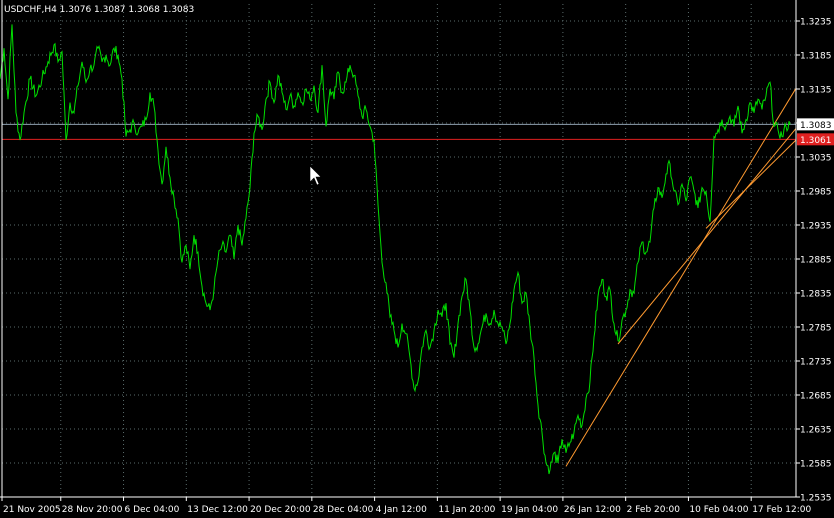 This screenshot has height=518, width=834. What do you see at coordinates (529, 510) in the screenshot?
I see `x-tick-label: 19 Jan 04:00` at bounding box center [529, 510].